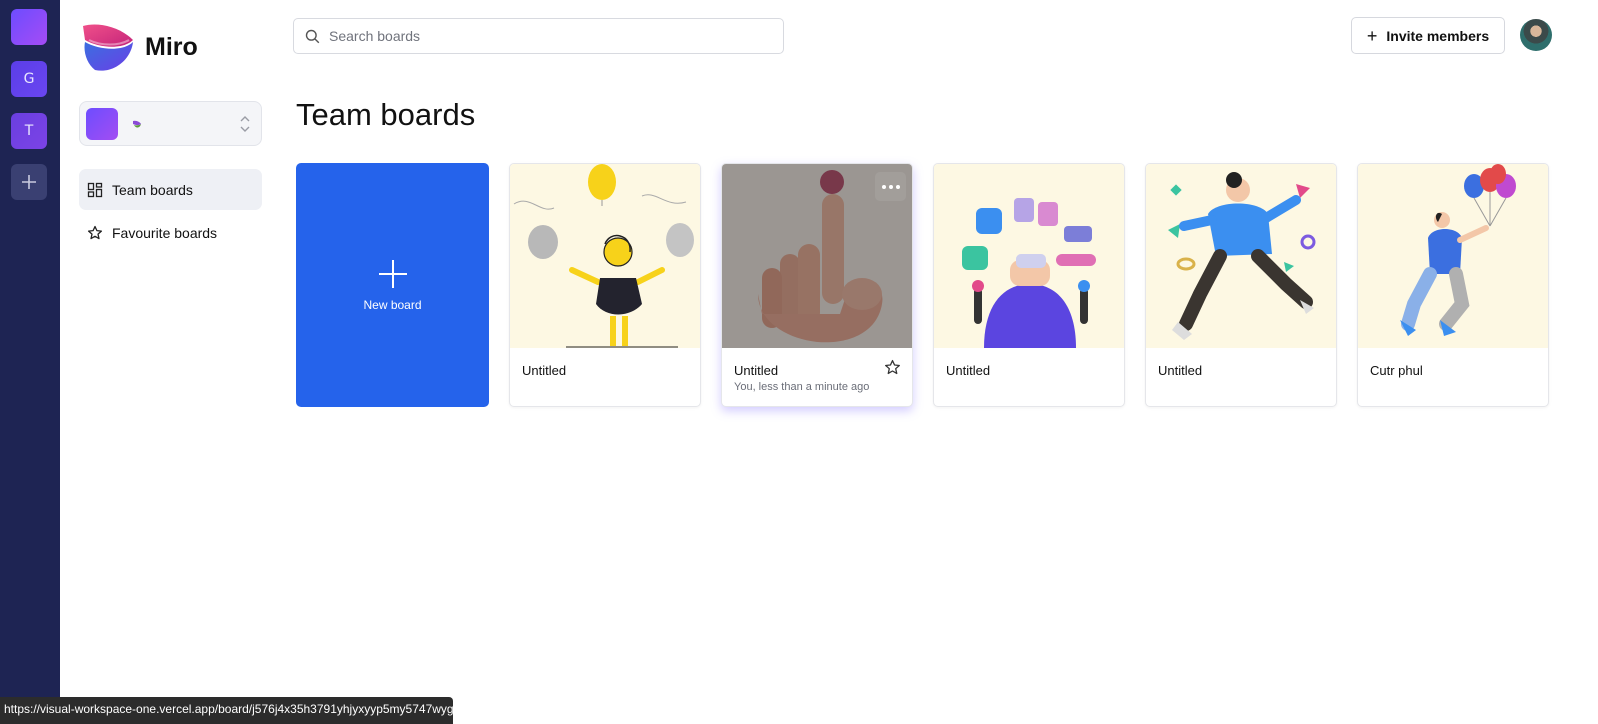  What do you see at coordinates (30, 362) in the screenshot?
I see `org-rail: G T` at bounding box center [30, 362].